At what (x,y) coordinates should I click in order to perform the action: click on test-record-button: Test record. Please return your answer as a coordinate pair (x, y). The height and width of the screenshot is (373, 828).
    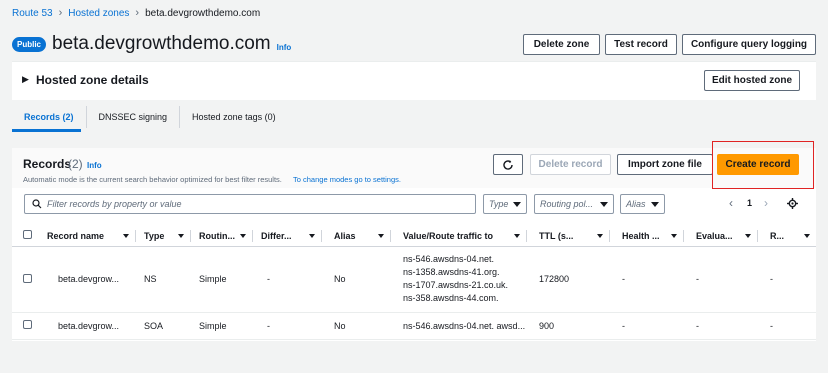
    Looking at the image, I should click on (641, 44).